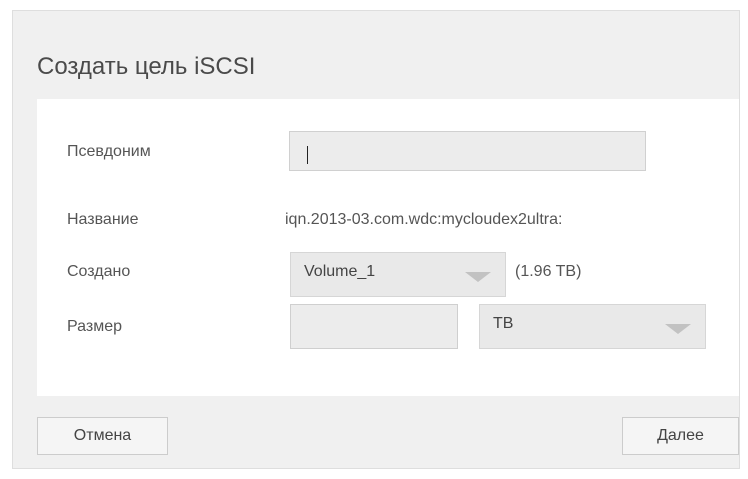 The width and height of the screenshot is (748, 479). I want to click on size-unit-value: TB, so click(503, 323).